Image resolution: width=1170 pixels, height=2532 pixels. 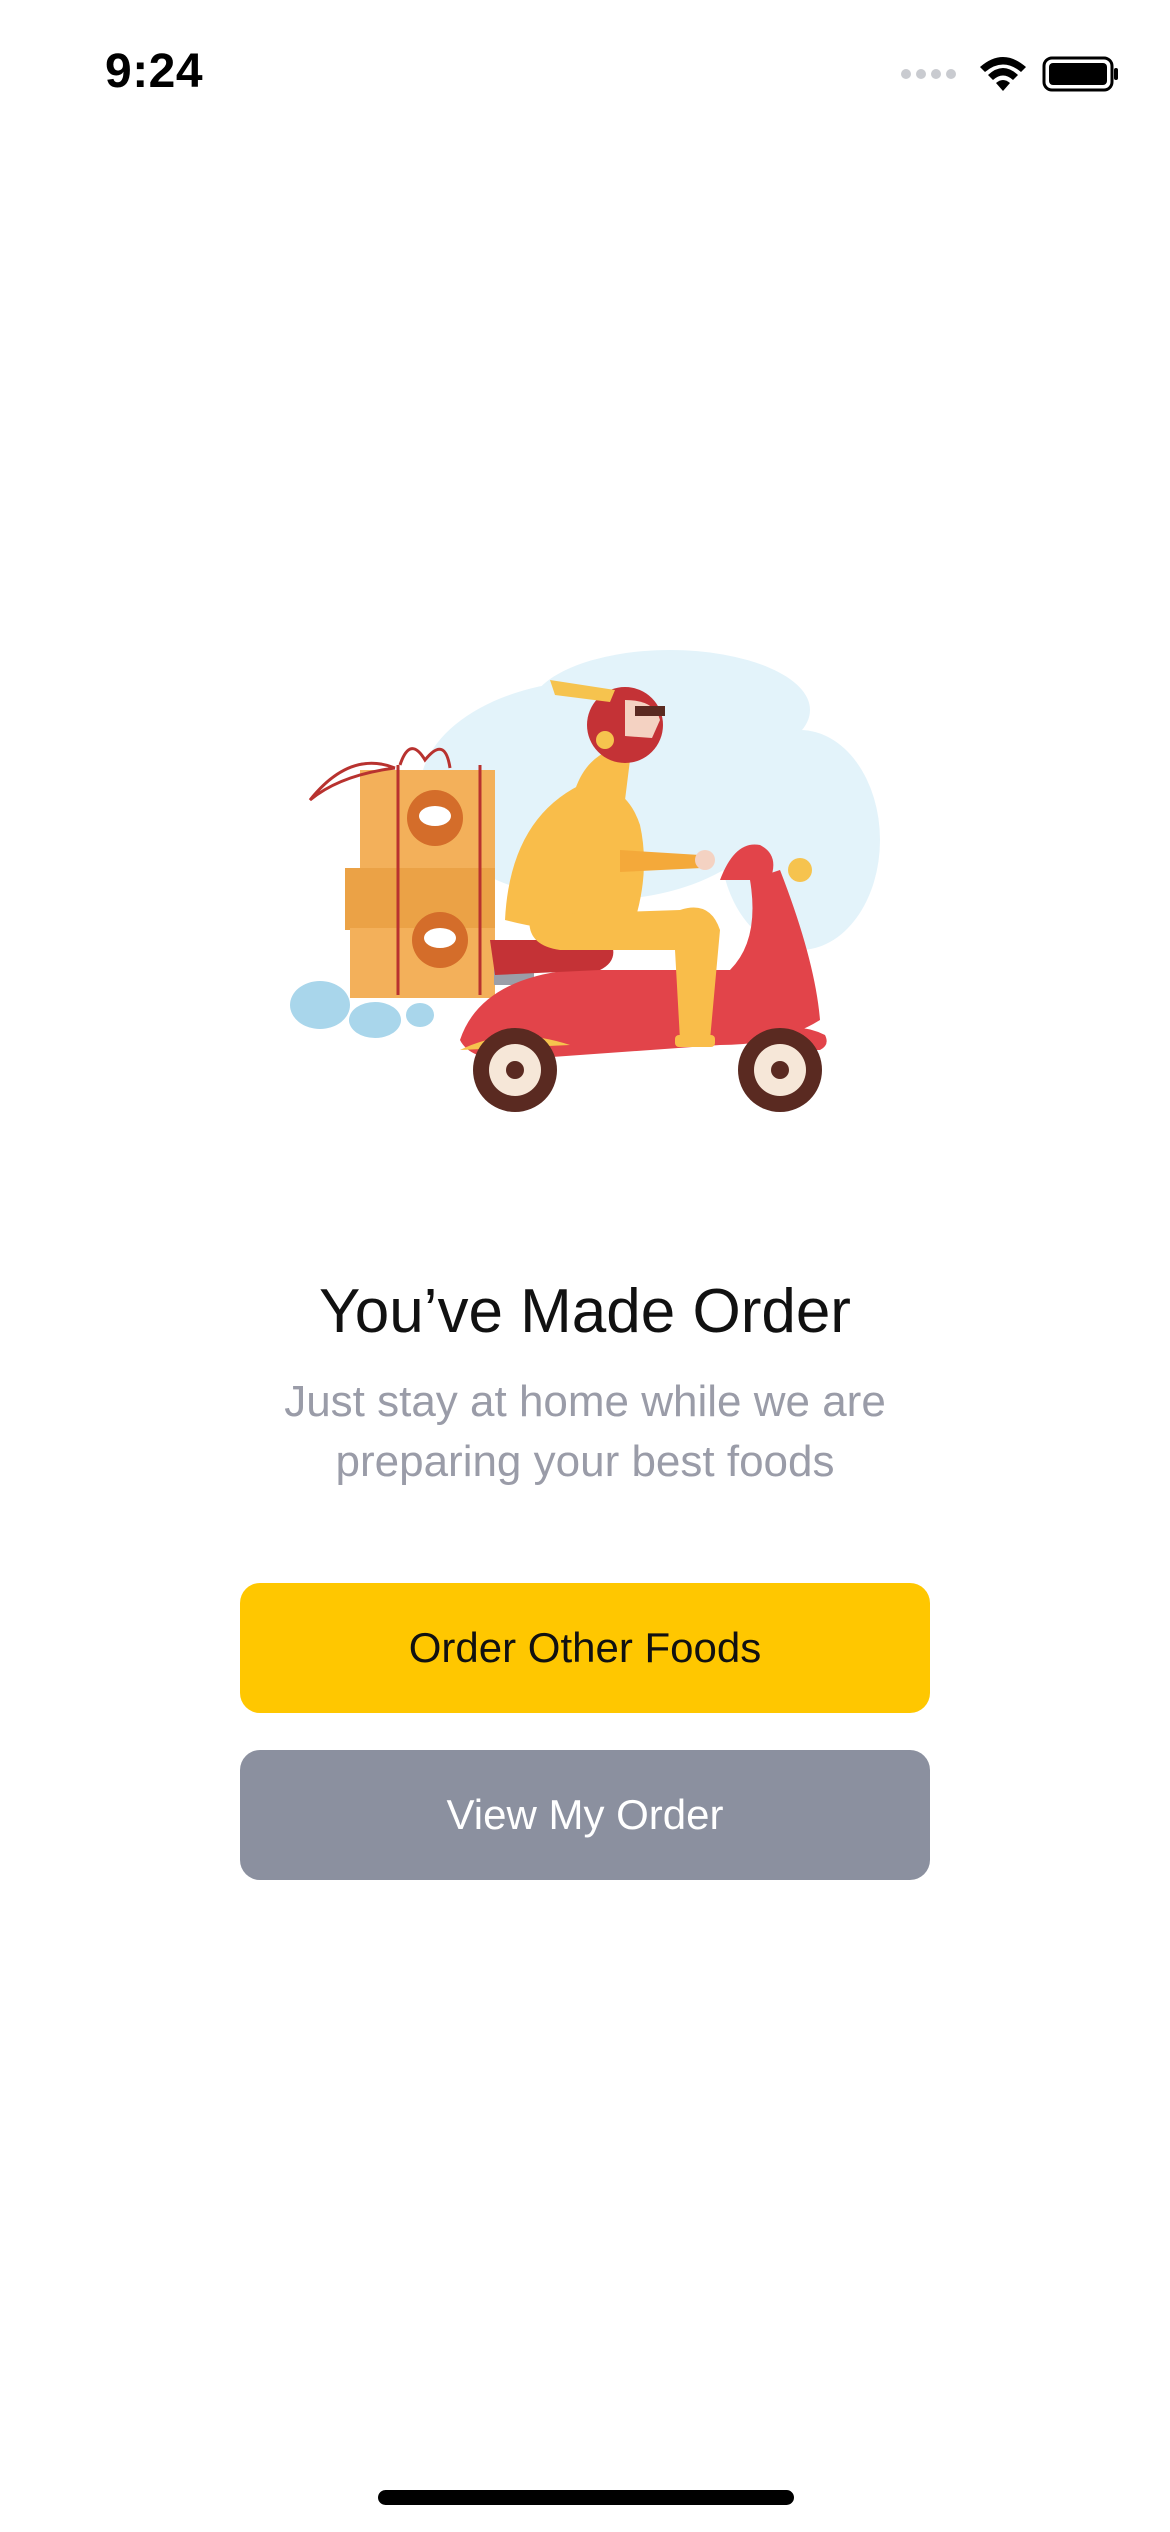 What do you see at coordinates (585, 1311) in the screenshot?
I see `confirmation-title: You’ve Made Order` at bounding box center [585, 1311].